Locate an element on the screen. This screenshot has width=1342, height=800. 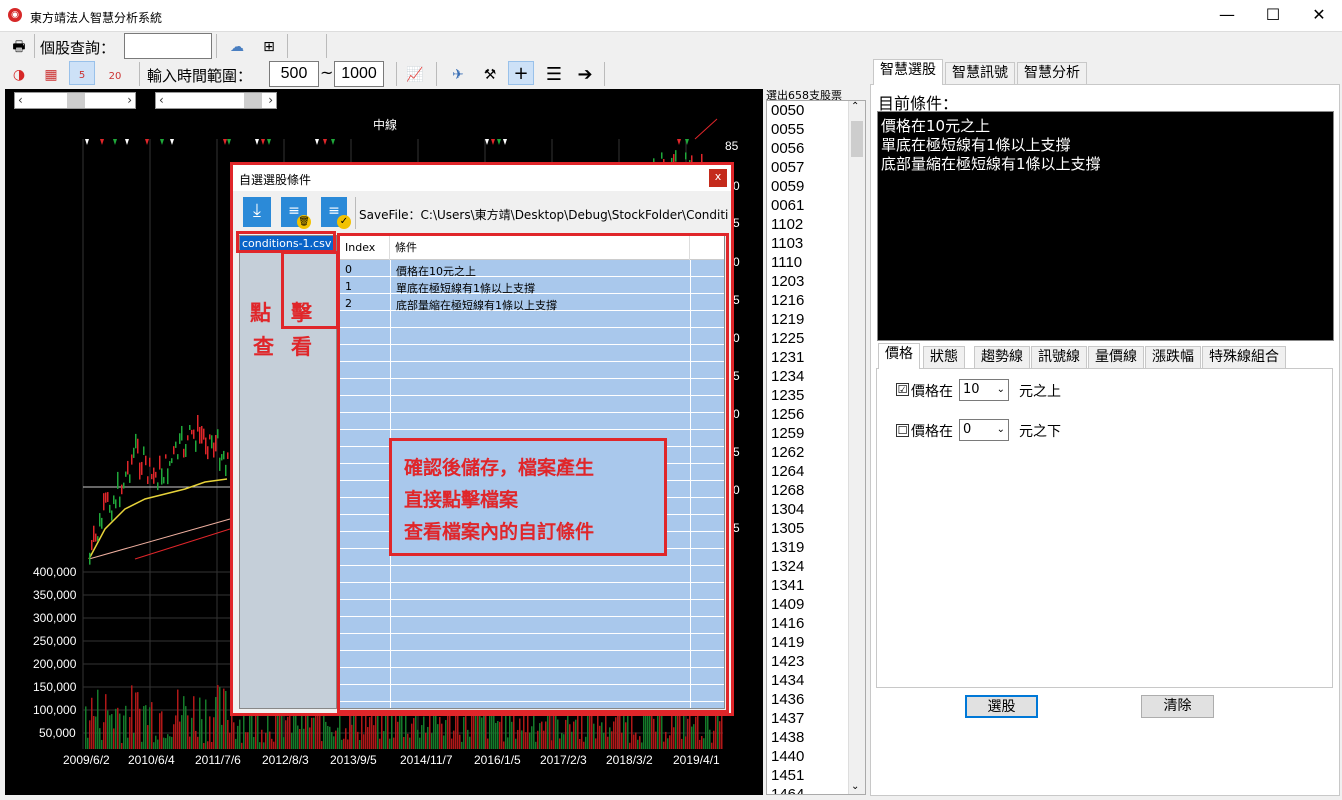
signal-marker is located at coordinates (499, 142).